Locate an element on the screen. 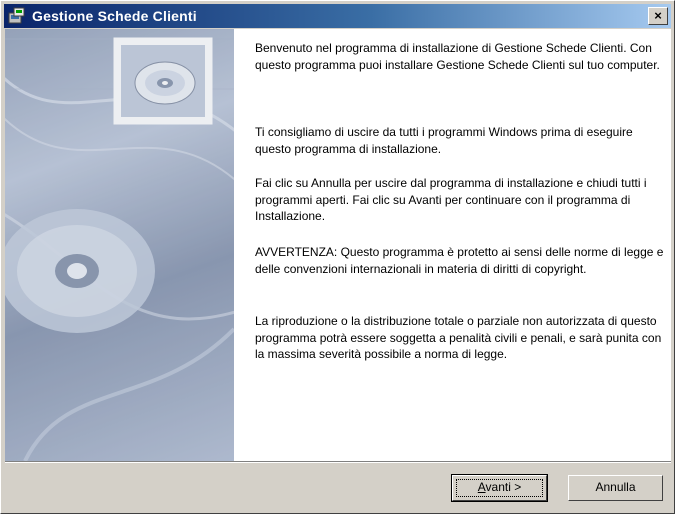  focus-rectangle is located at coordinates (499, 488).